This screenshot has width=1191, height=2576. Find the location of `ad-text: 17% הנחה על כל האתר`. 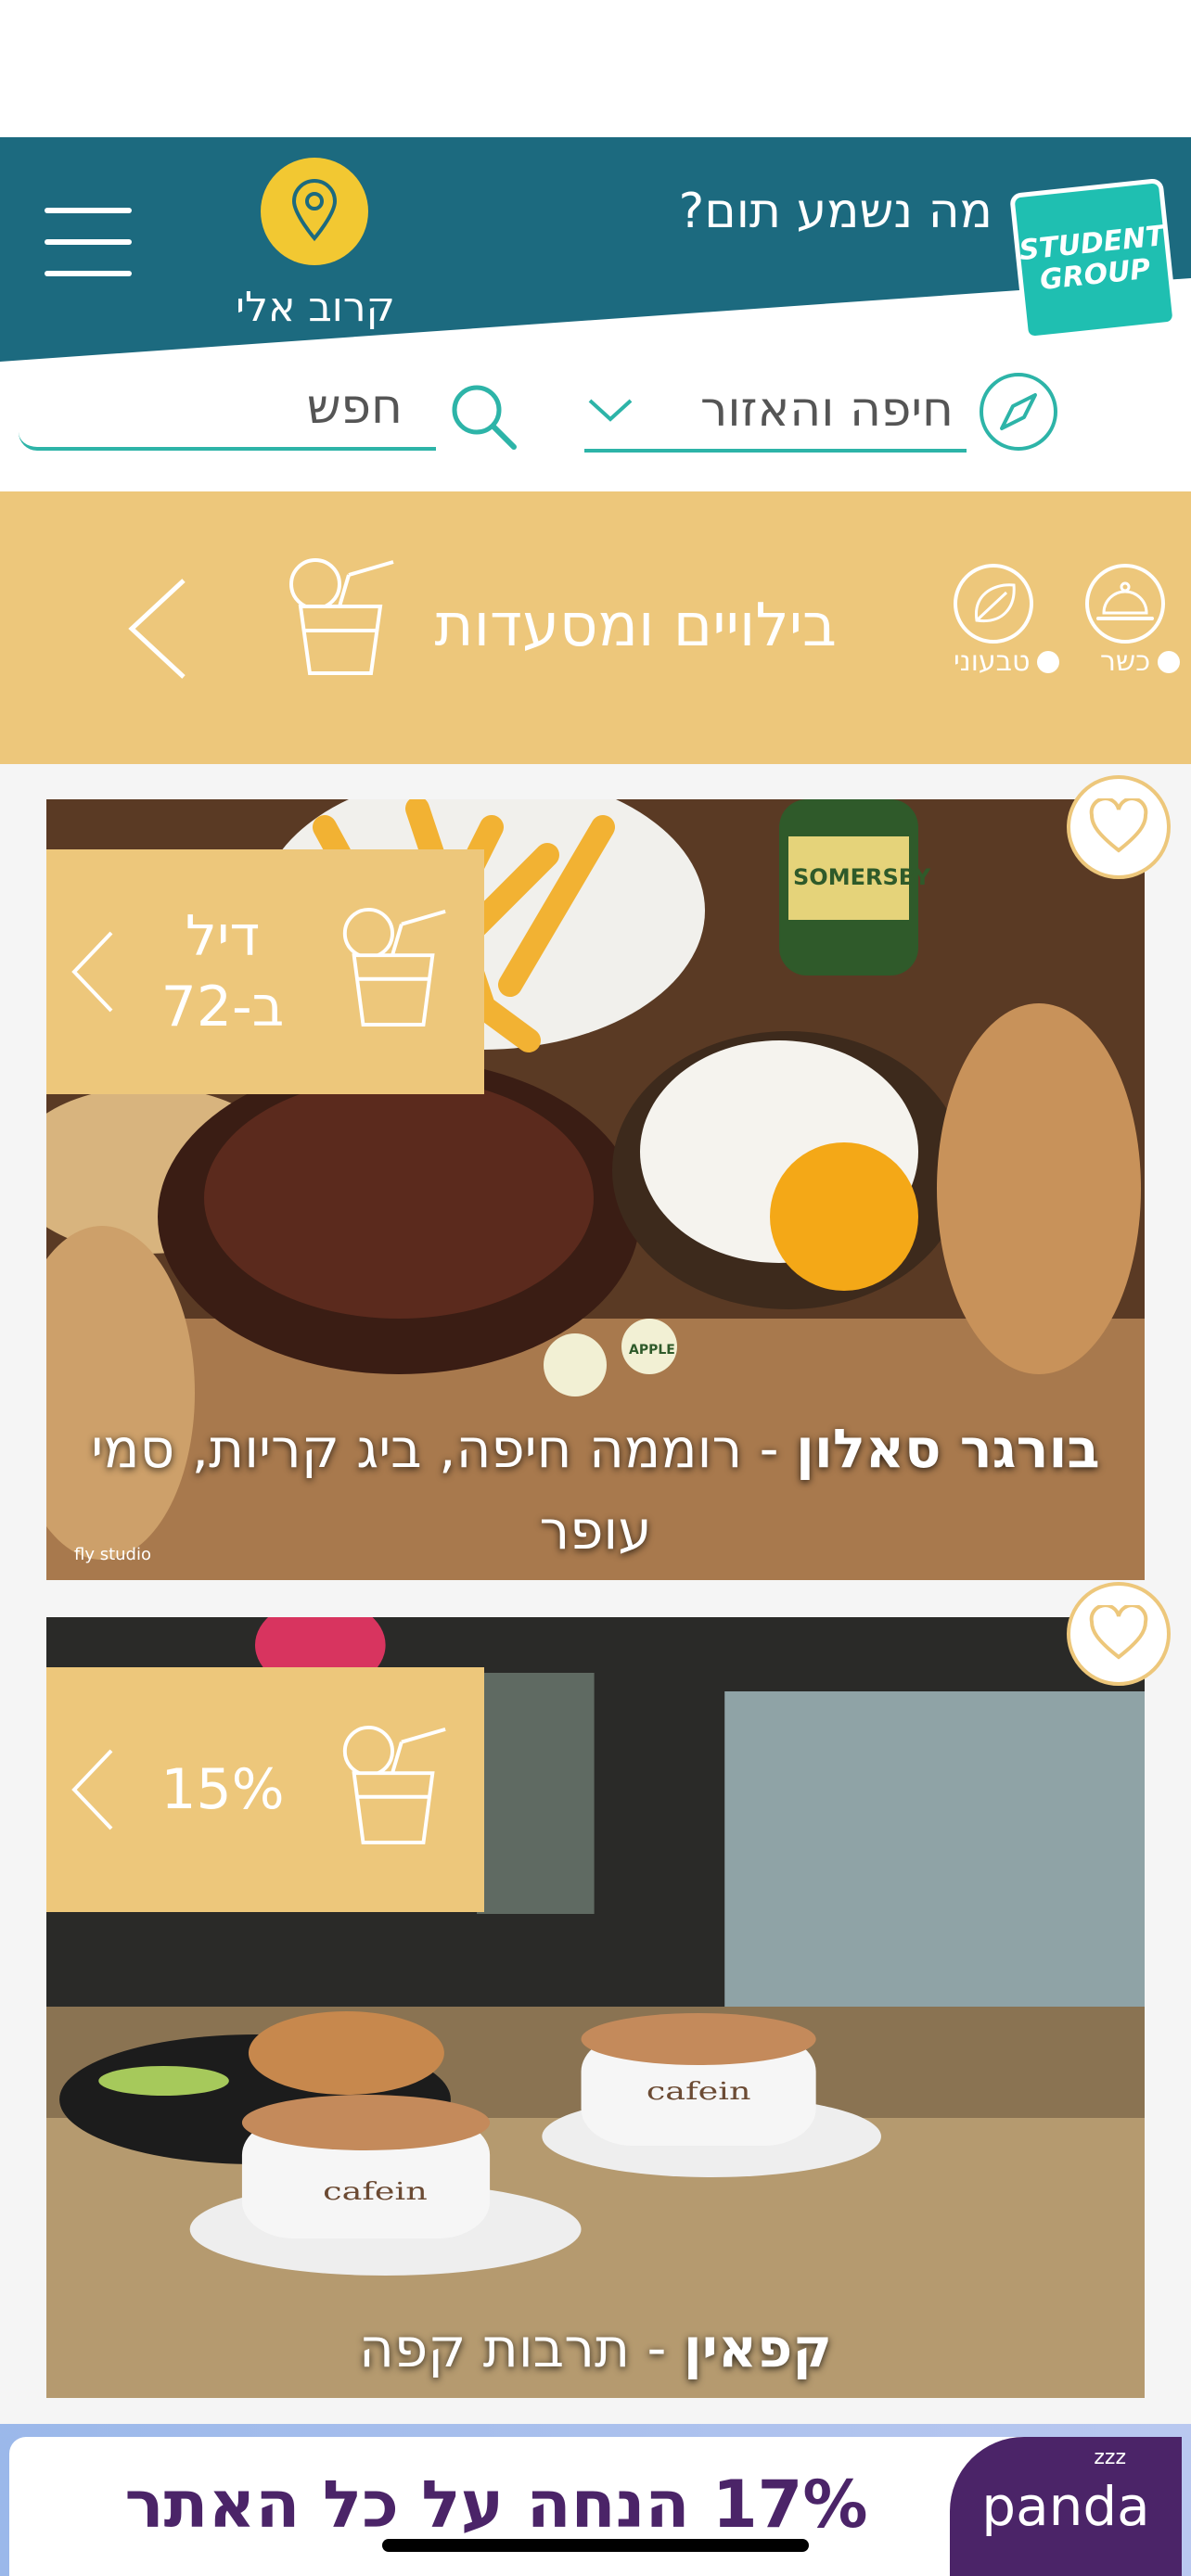

ad-text: 17% הנחה על כל האתר is located at coordinates (496, 2505).